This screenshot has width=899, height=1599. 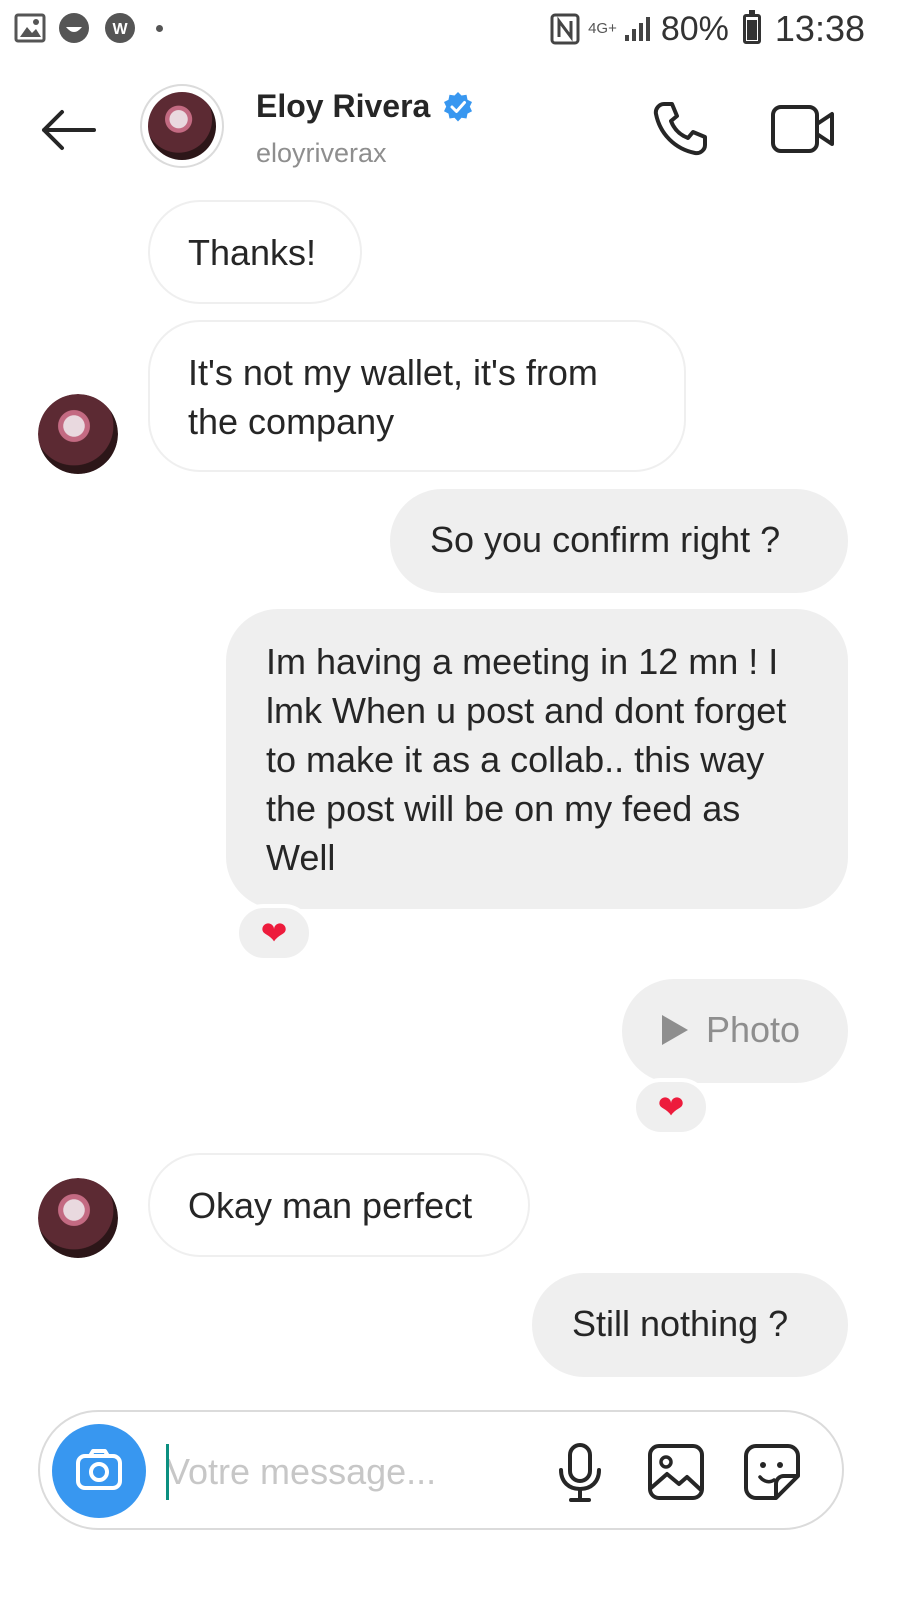 I want to click on avatar, so click(x=182, y=126).